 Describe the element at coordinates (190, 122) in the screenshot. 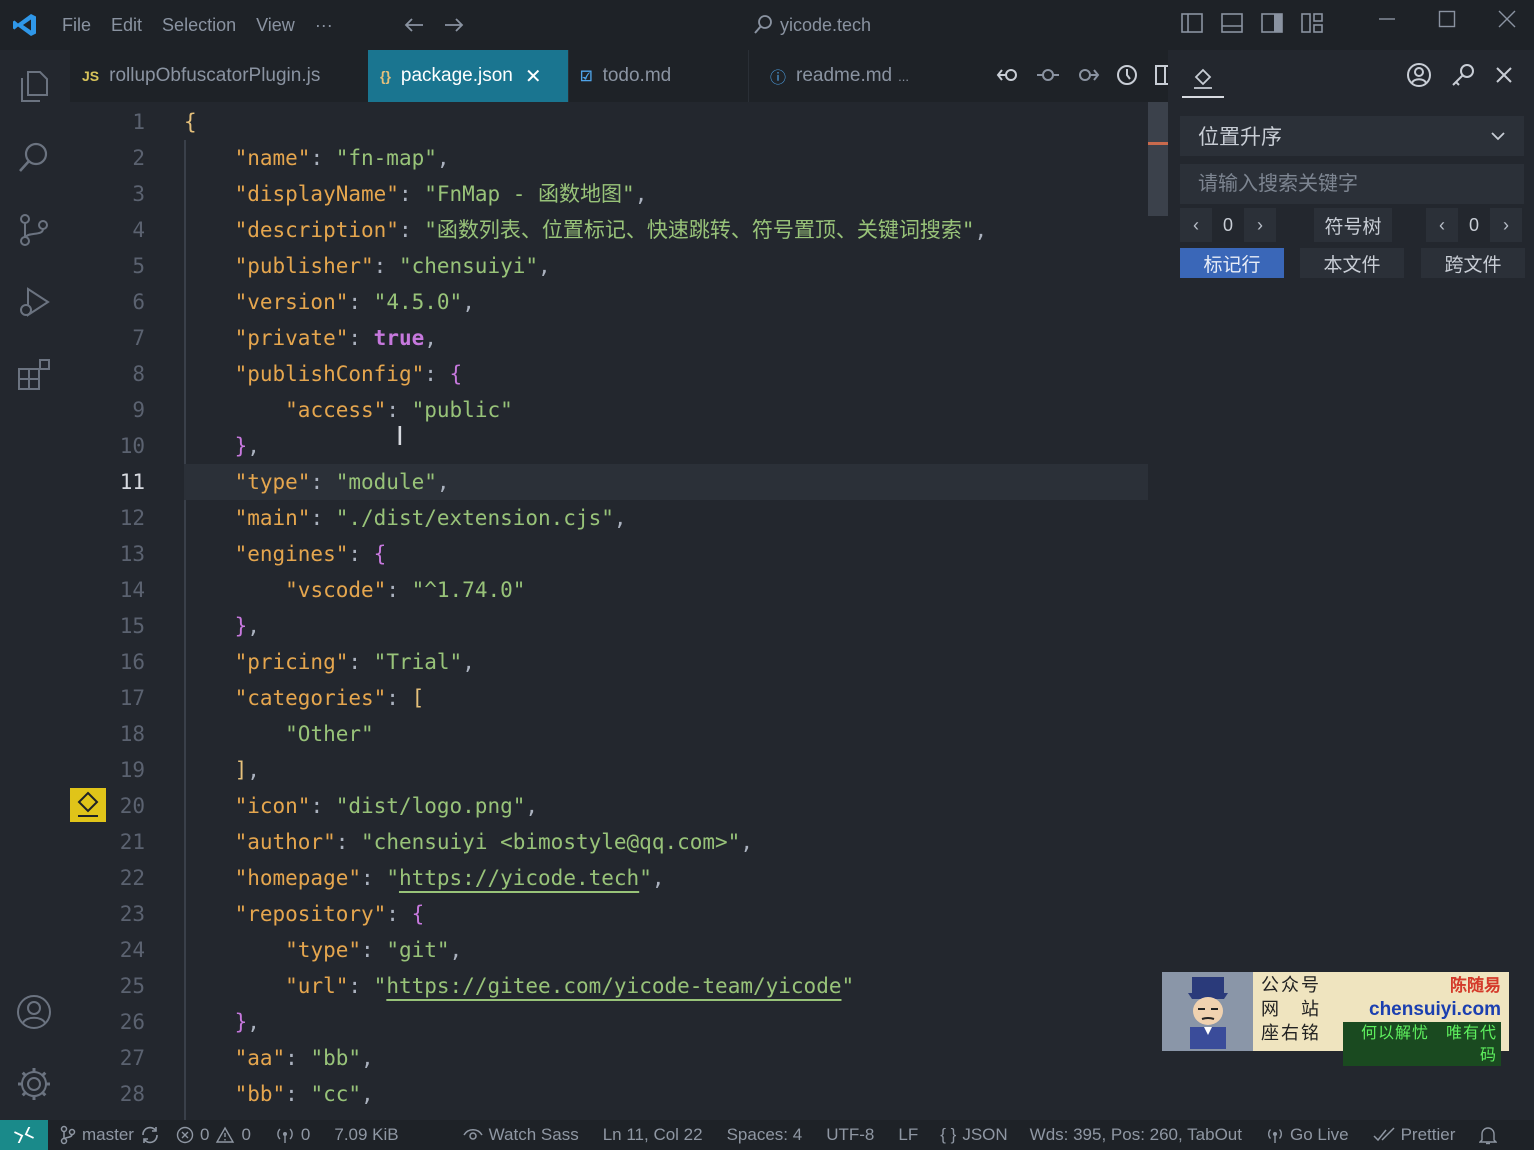

I see `code-line: {` at that location.